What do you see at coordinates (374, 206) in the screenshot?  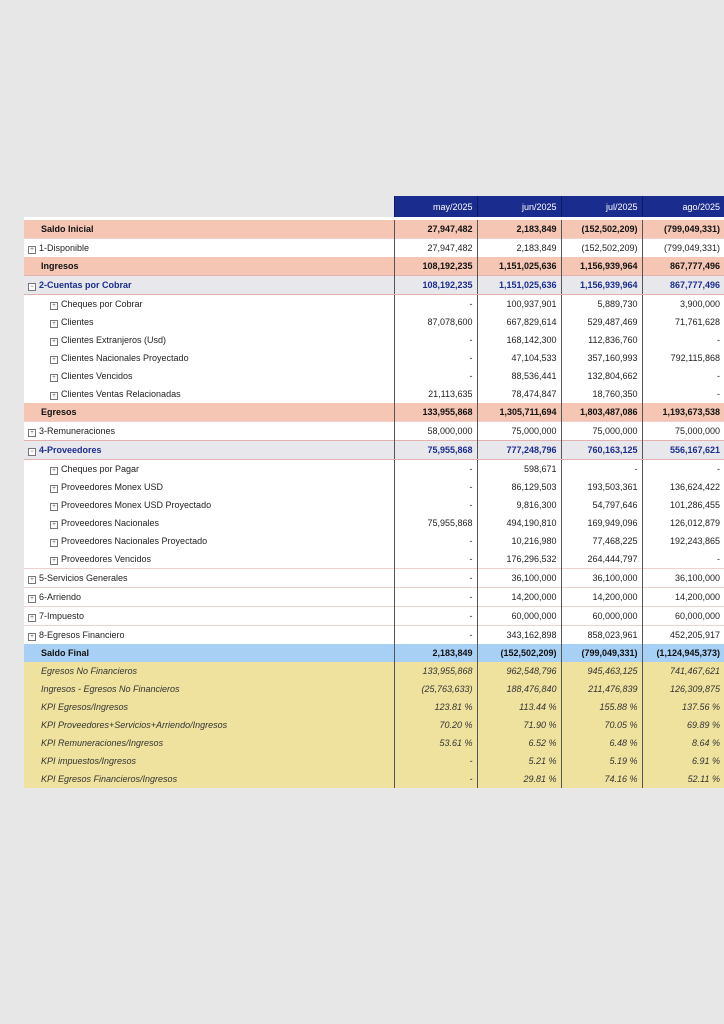 I see `header-row: may/2025 jun/2025 jul/2025 ago/2025` at bounding box center [374, 206].